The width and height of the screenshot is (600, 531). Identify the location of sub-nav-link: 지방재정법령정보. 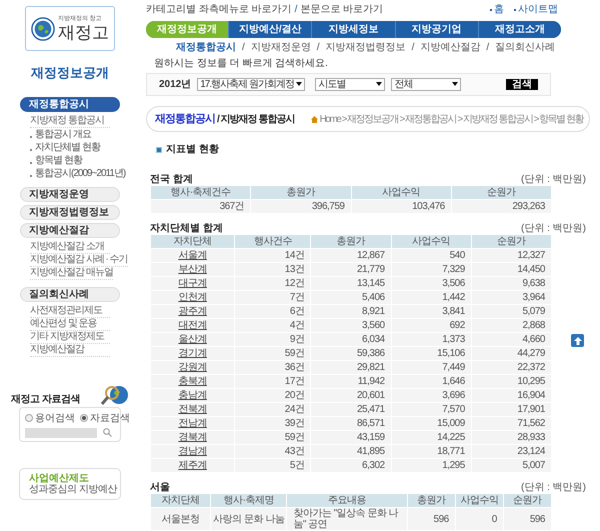
(366, 48).